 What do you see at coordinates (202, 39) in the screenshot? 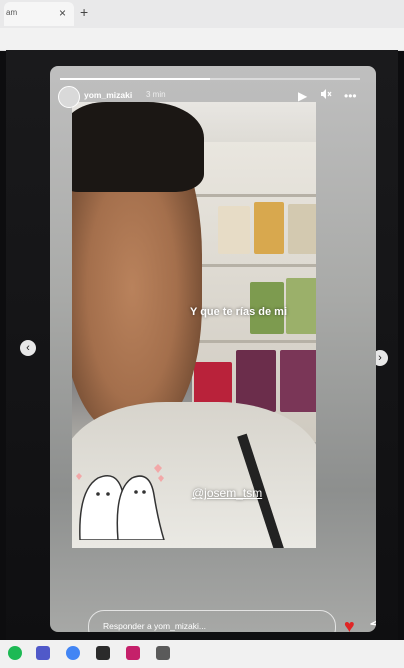
I see `address-bar` at bounding box center [202, 39].